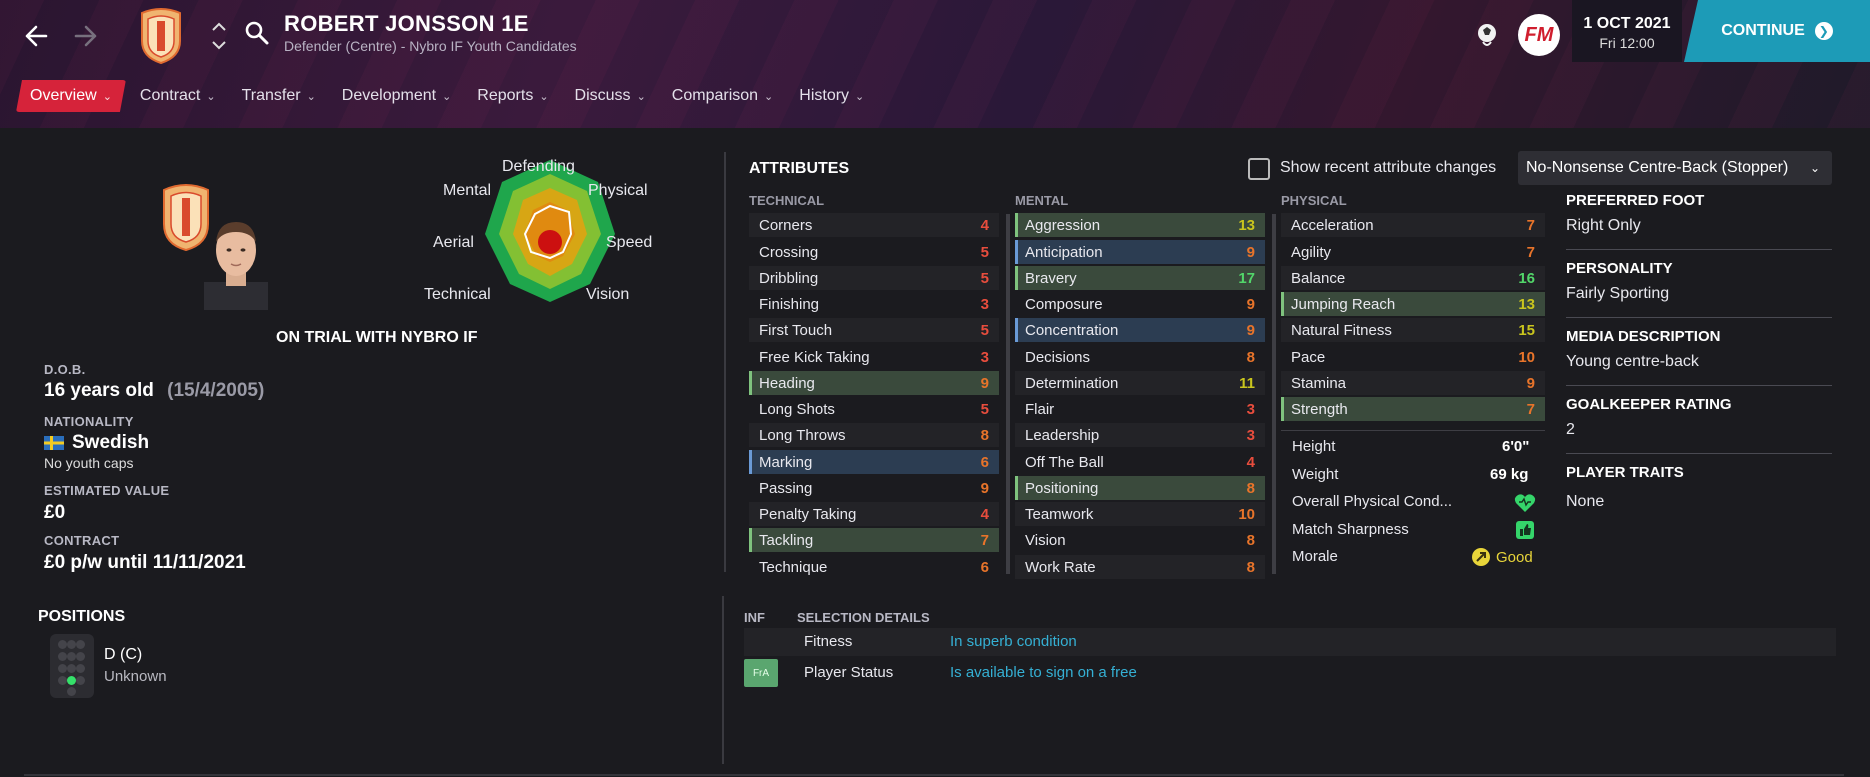 The height and width of the screenshot is (777, 1870). What do you see at coordinates (722, 96) in the screenshot?
I see `tab-comparison: Comparison ⌄` at bounding box center [722, 96].